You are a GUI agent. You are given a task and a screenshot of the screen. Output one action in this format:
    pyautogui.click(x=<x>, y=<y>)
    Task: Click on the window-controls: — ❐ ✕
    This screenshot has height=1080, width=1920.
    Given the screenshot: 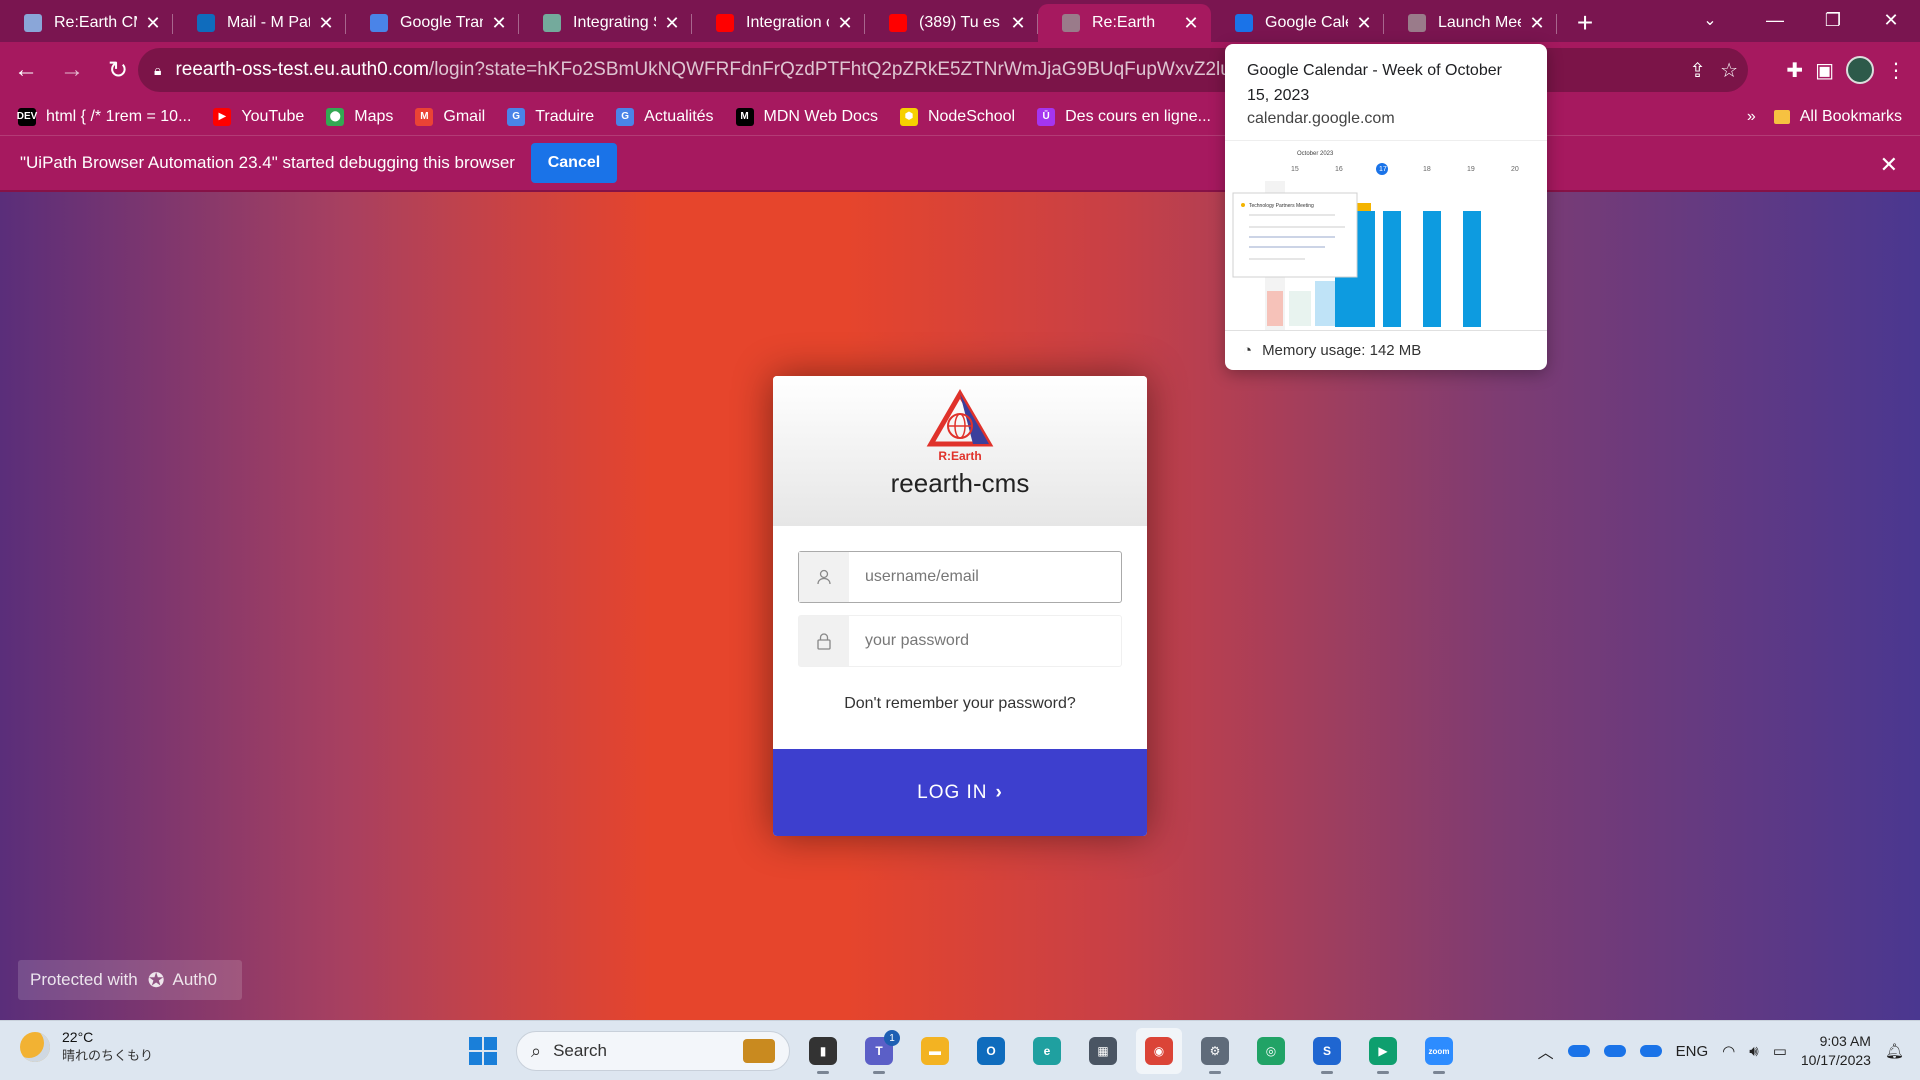 What is the action you would take?
    pyautogui.click(x=1833, y=20)
    